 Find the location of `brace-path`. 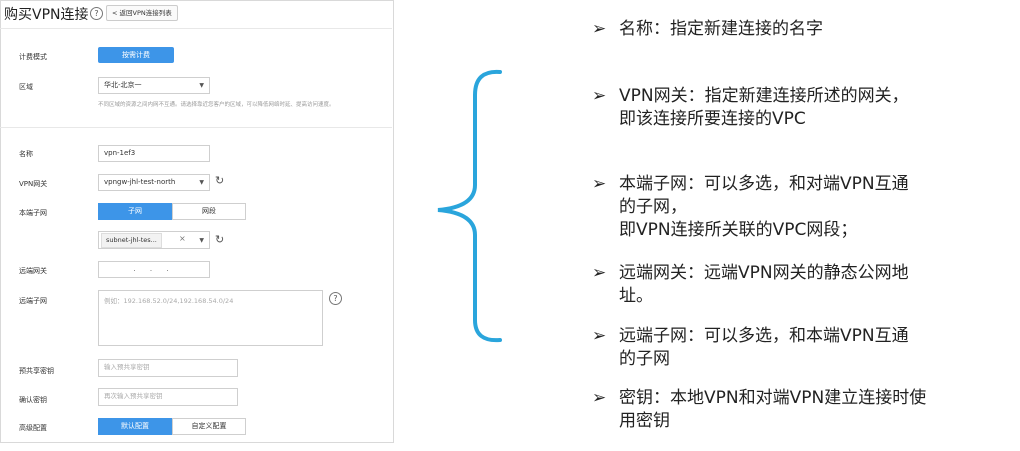

brace-path is located at coordinates (469, 206).